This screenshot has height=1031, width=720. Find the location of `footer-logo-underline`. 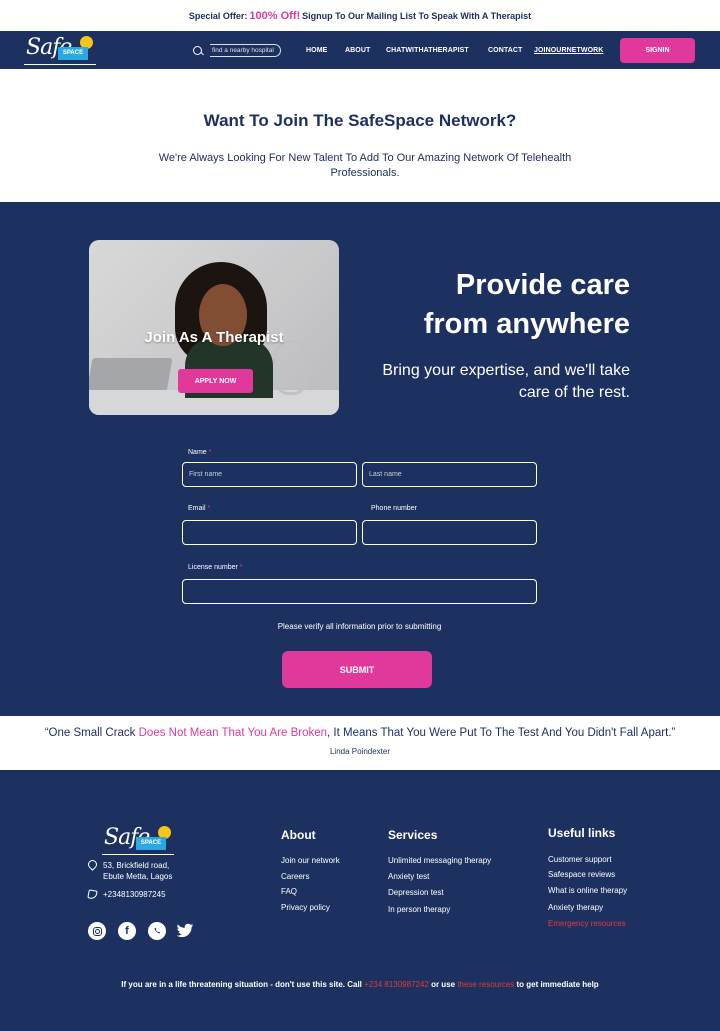

footer-logo-underline is located at coordinates (138, 854).